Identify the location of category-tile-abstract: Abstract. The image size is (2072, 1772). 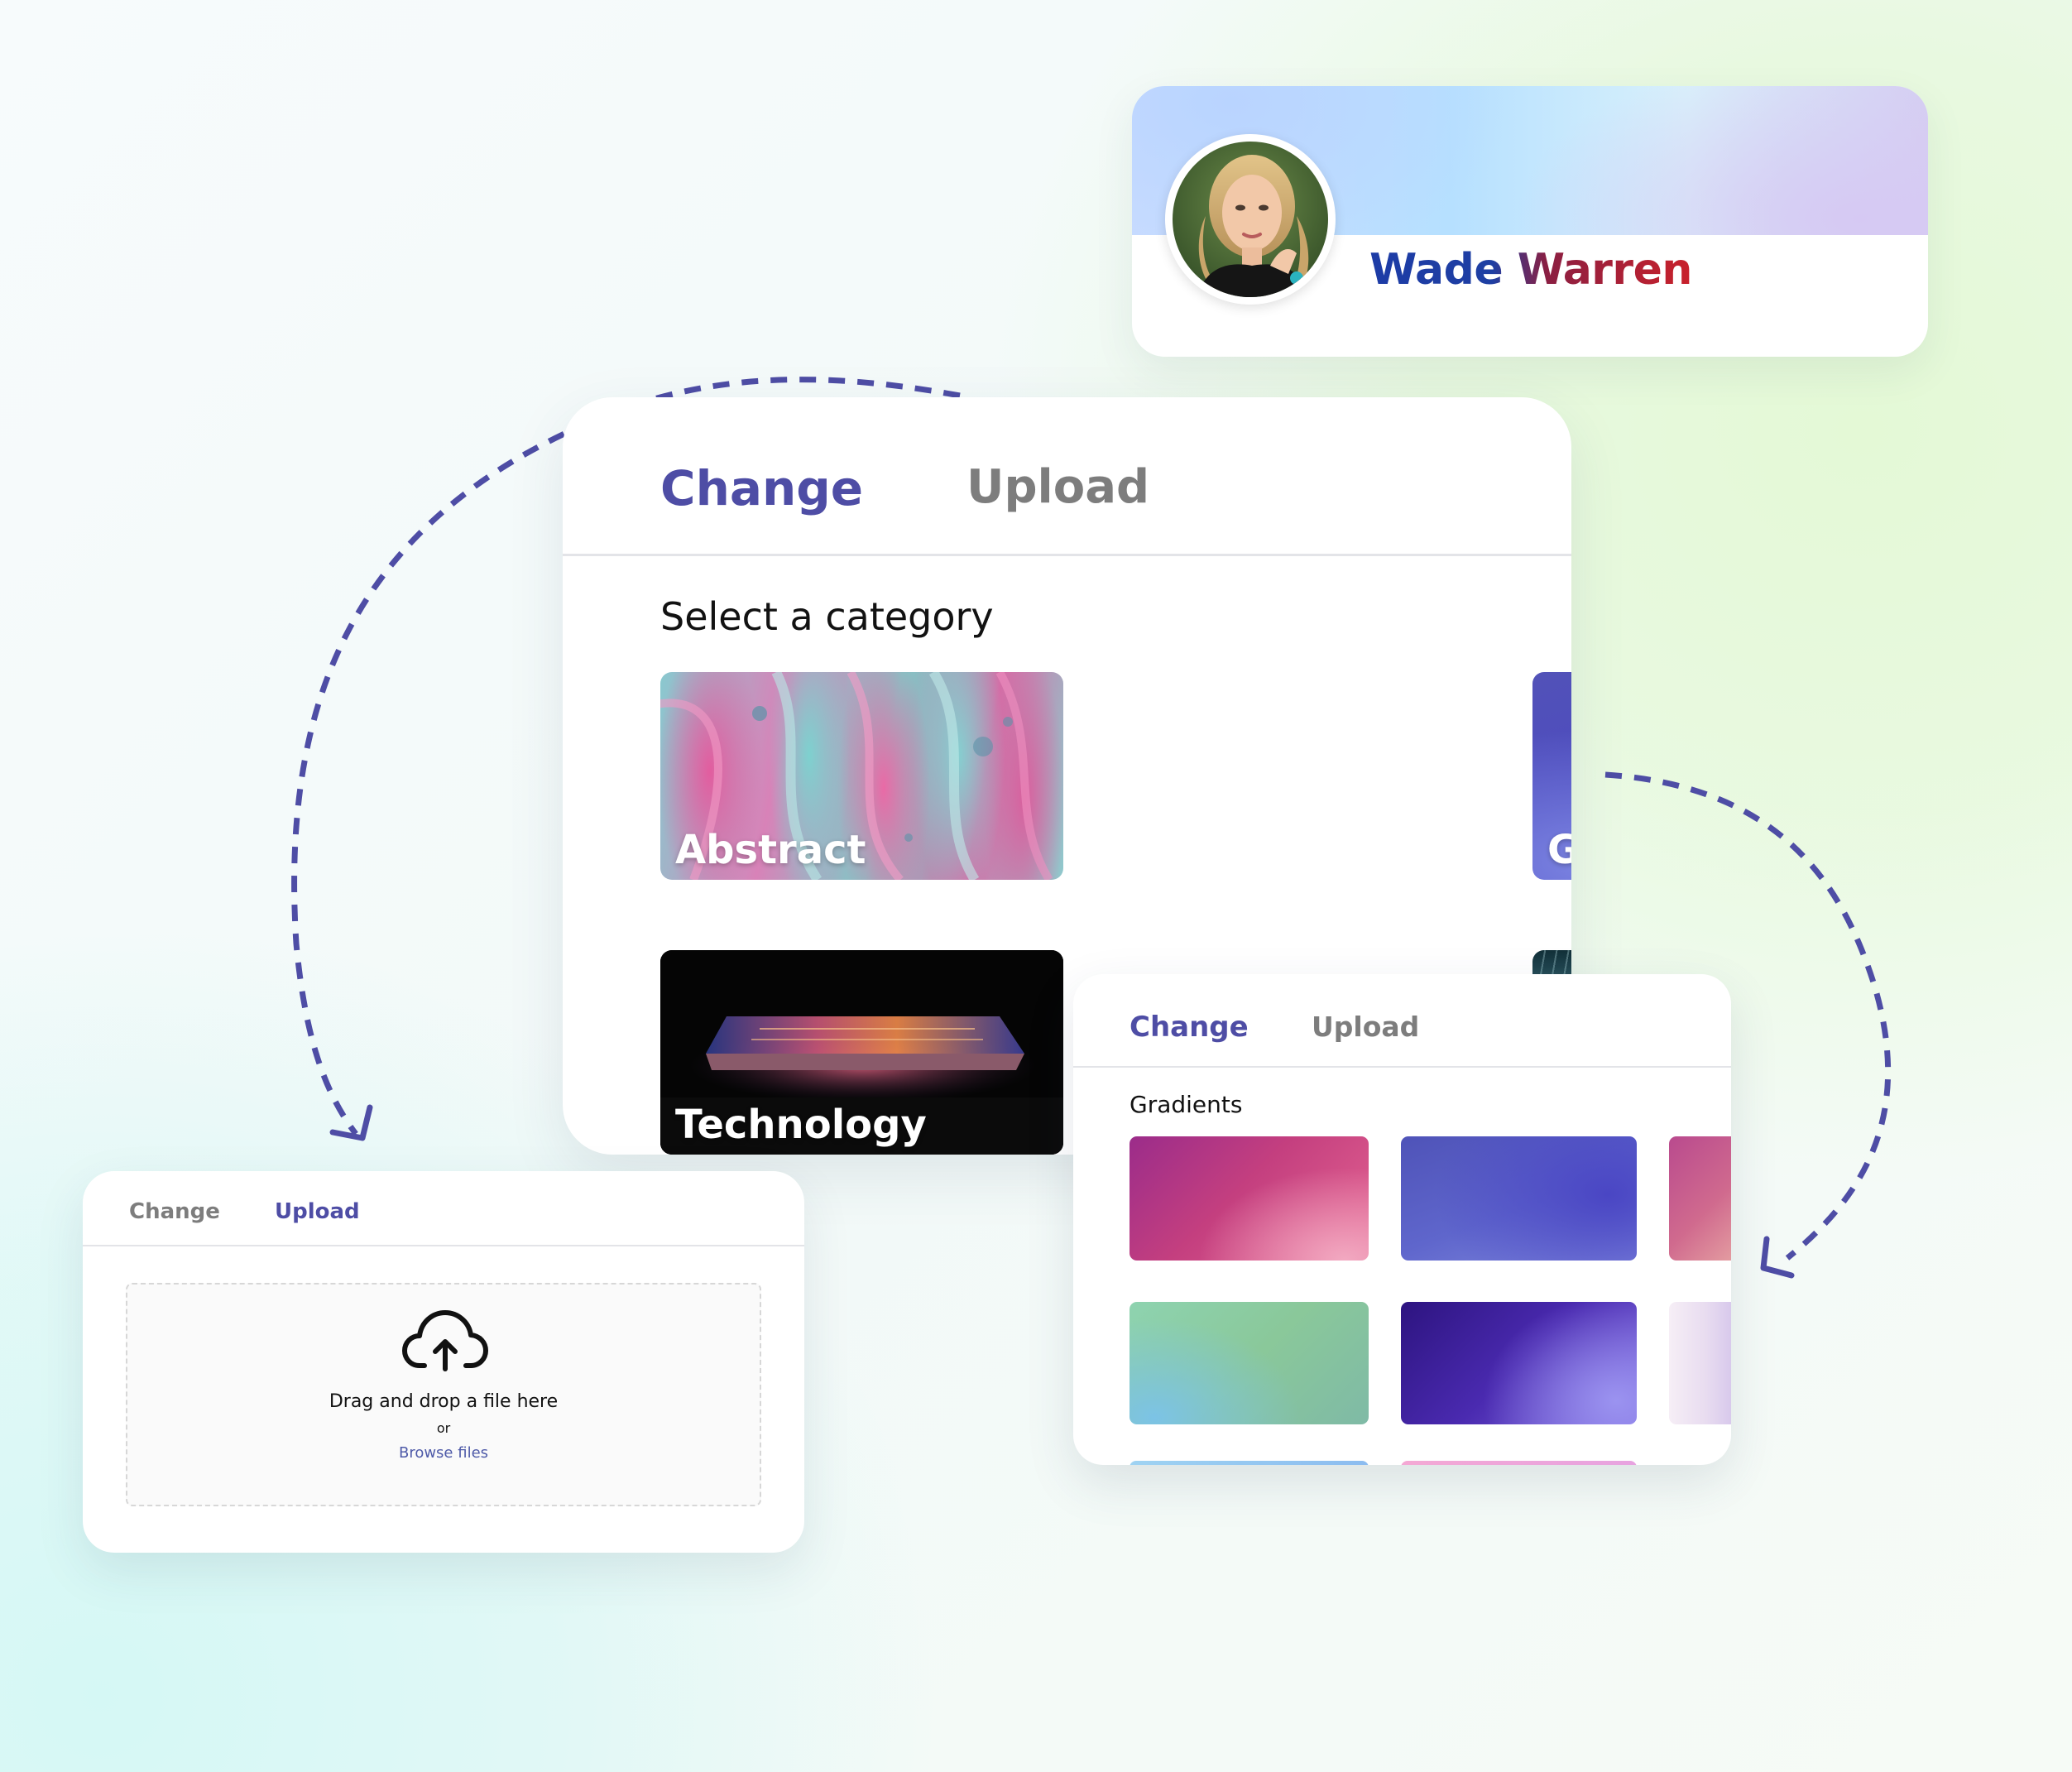
(862, 776).